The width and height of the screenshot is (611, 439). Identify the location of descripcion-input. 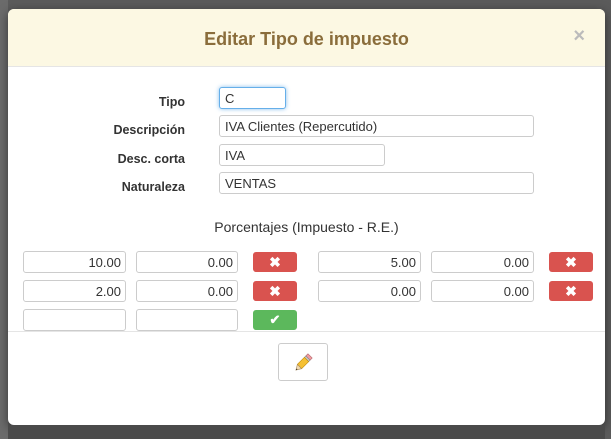
(376, 126).